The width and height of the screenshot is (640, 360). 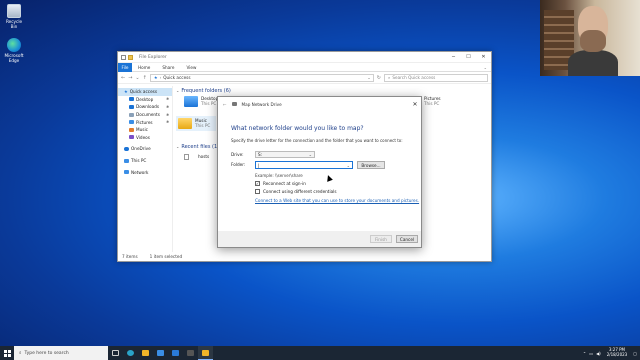 I want to click on nav-item-onedrive: OneDrive, so click(x=145, y=149).